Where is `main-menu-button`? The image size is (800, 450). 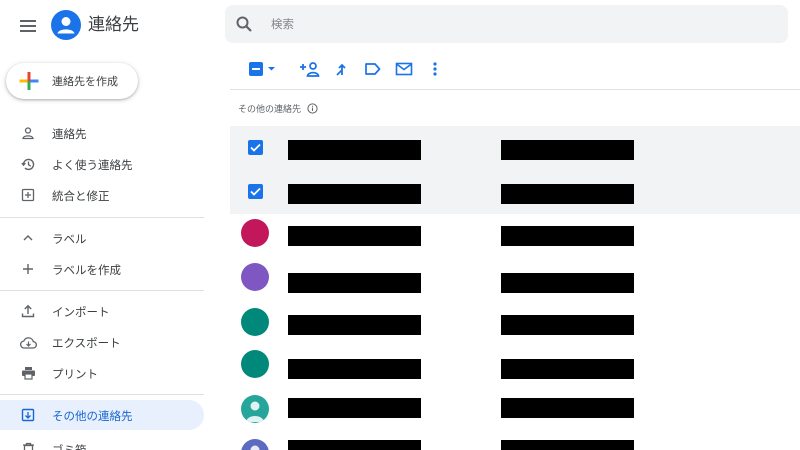
main-menu-button is located at coordinates (28, 26).